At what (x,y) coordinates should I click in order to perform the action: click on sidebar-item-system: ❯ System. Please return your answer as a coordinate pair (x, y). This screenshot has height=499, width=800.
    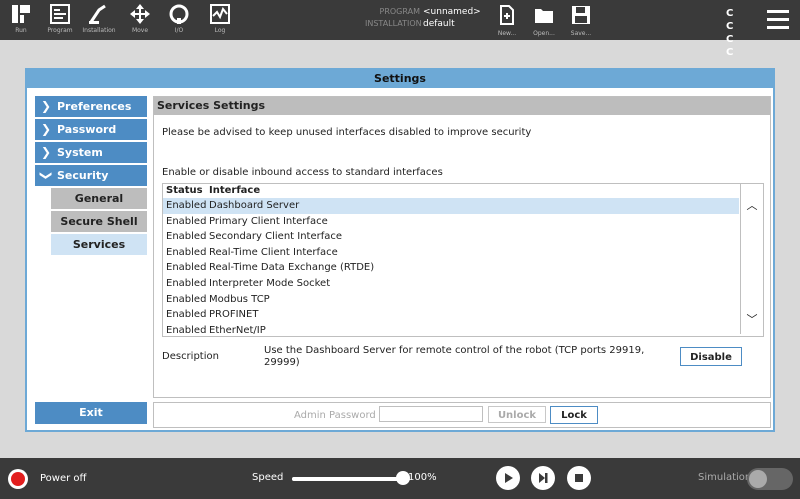
    Looking at the image, I should click on (91, 152).